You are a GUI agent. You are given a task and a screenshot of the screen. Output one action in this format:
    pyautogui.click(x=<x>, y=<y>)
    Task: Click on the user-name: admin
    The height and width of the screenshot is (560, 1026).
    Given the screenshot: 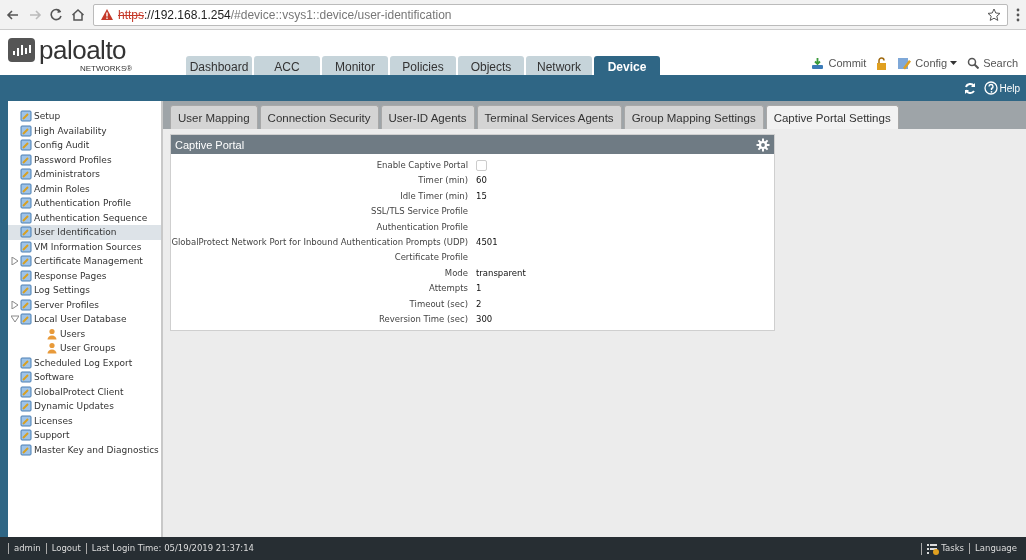 What is the action you would take?
    pyautogui.click(x=27, y=548)
    